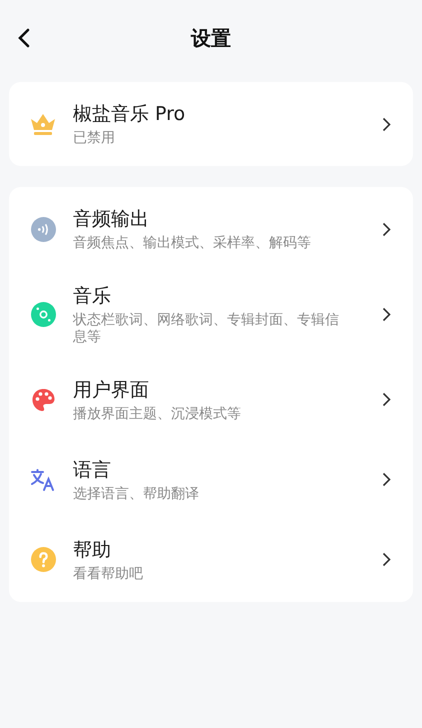  I want to click on sound-icon, so click(43, 229).